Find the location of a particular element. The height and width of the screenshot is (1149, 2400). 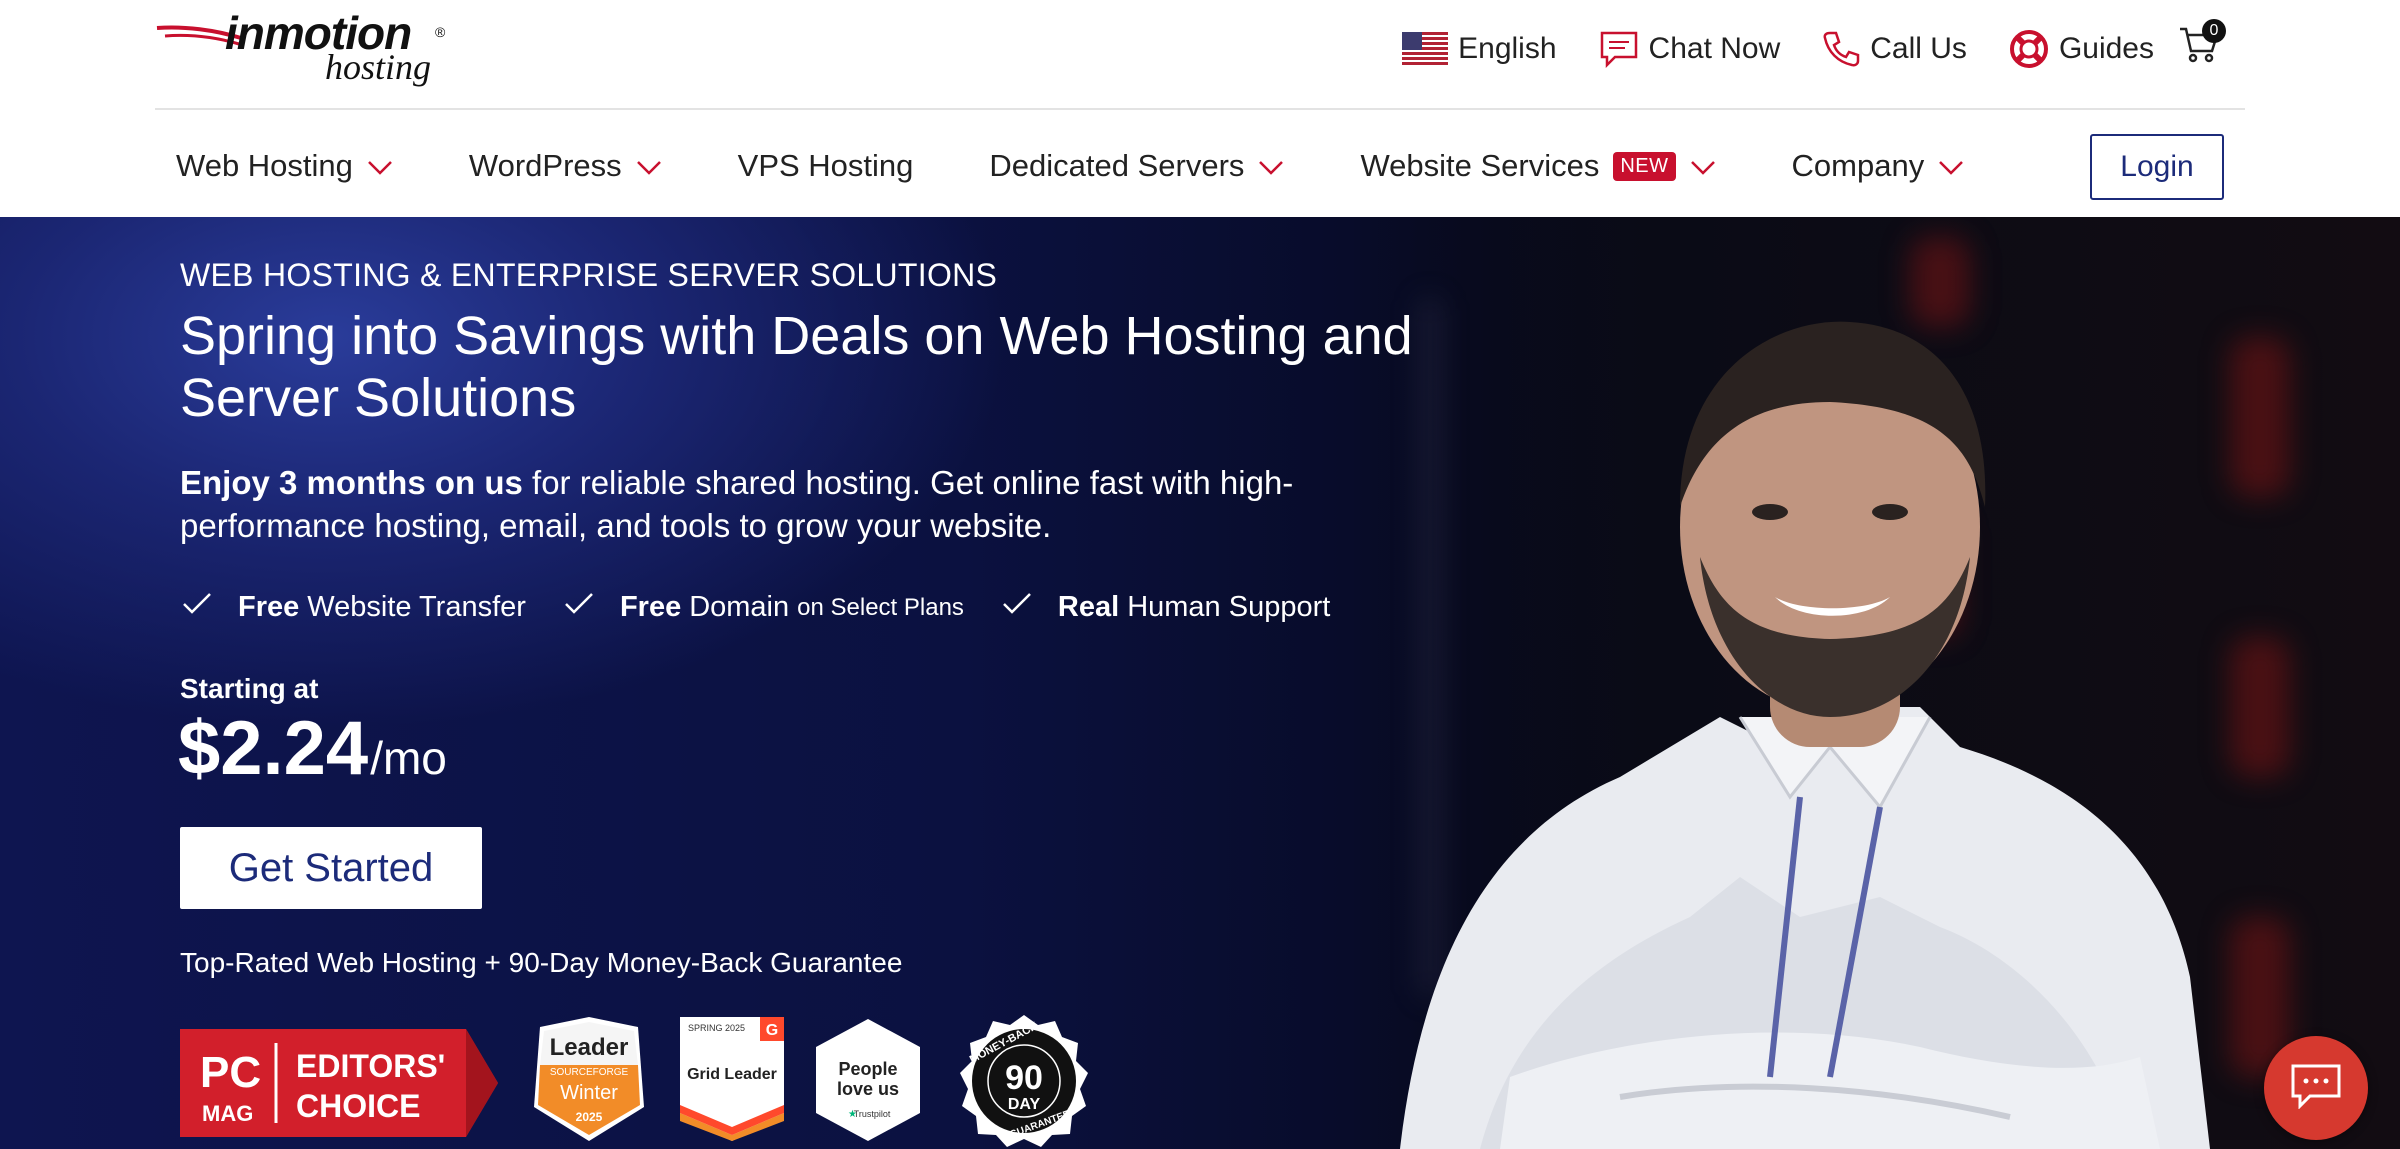

sourceforge-season: Winter is located at coordinates (589, 1093).